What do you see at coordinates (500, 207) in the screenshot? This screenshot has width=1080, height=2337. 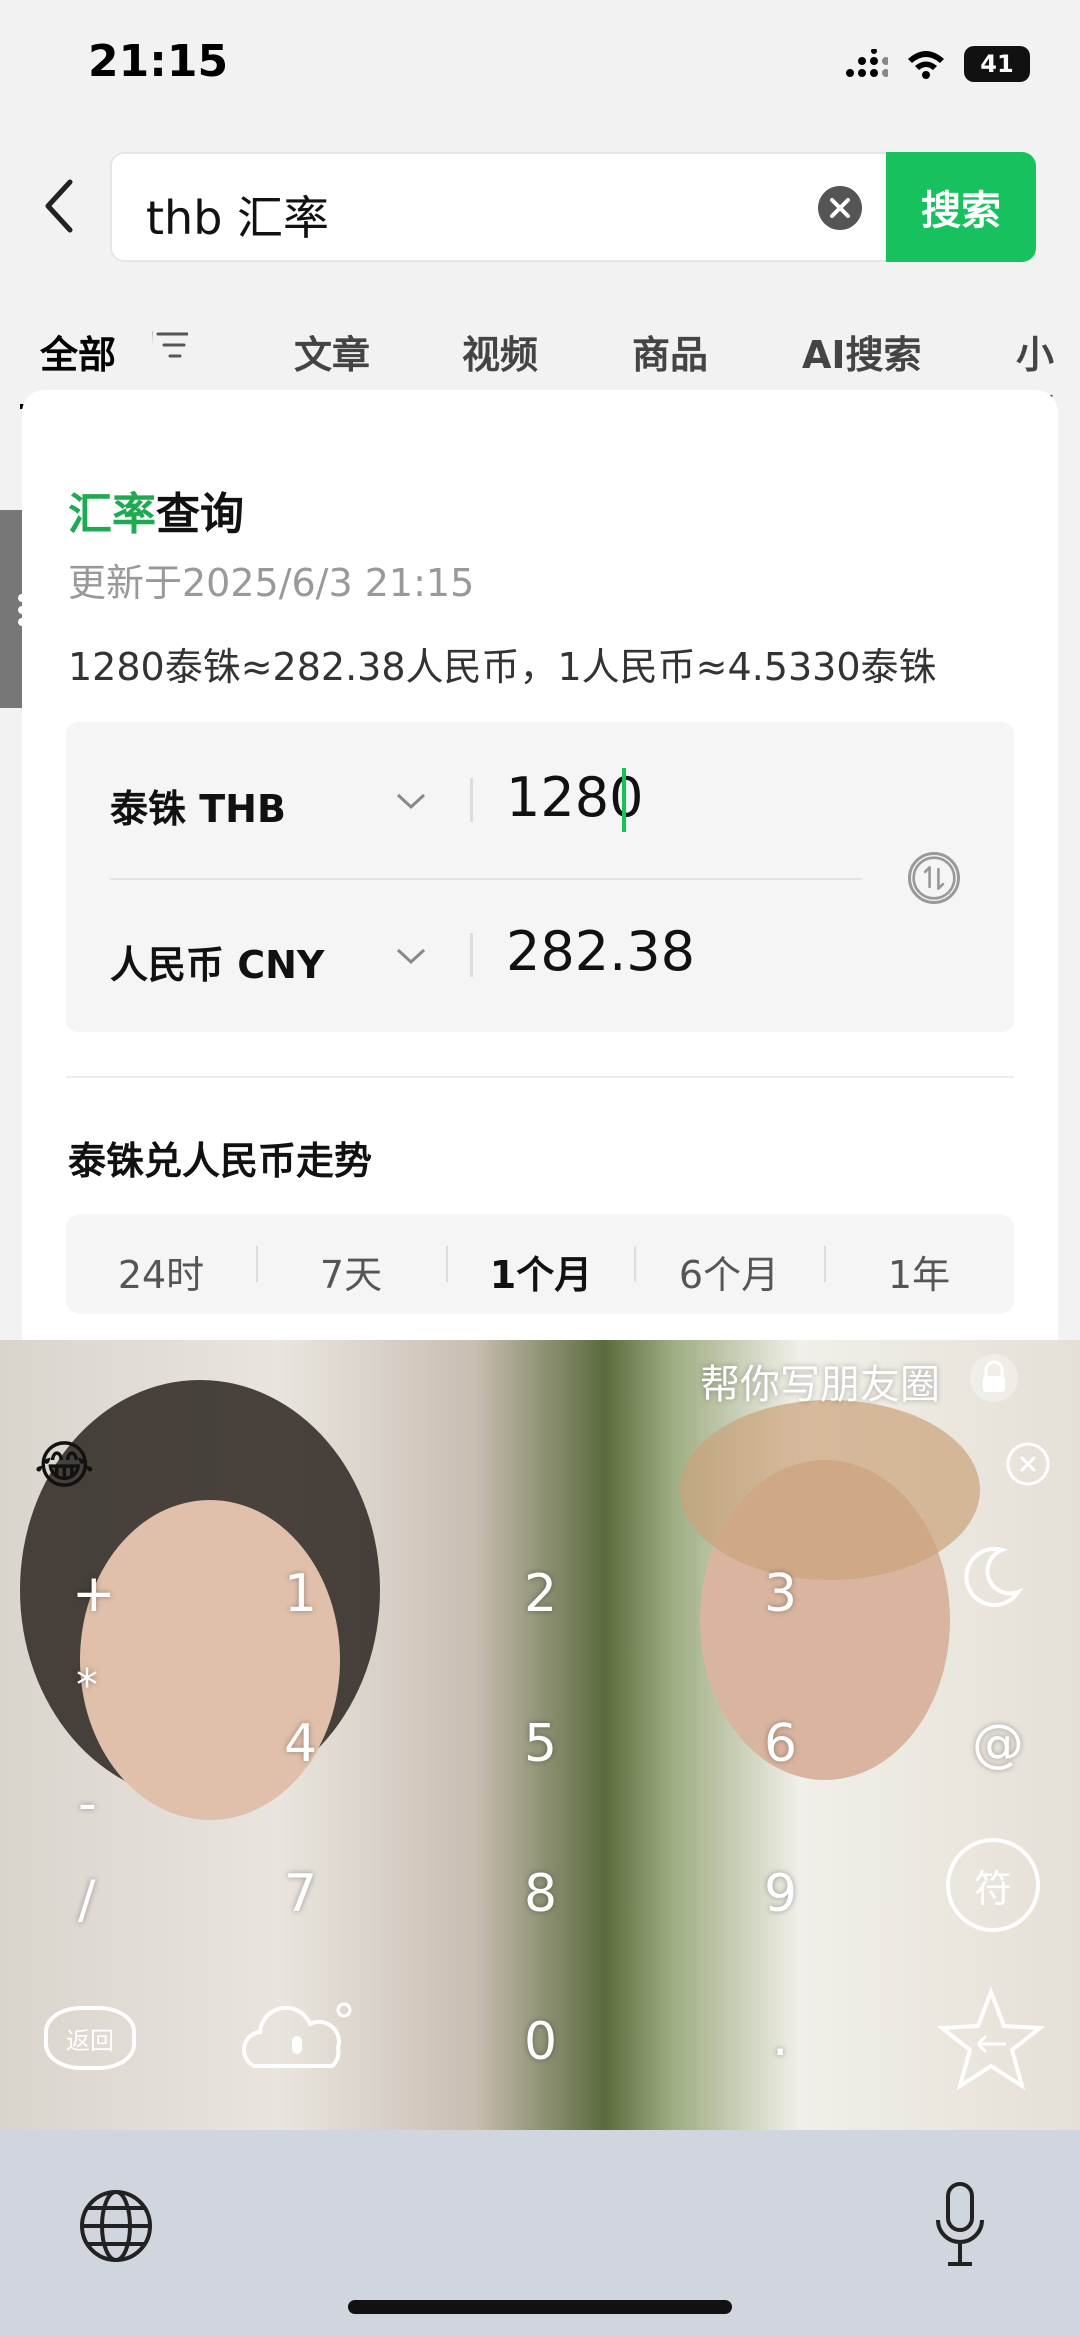 I see `search-input: thb 汇率` at bounding box center [500, 207].